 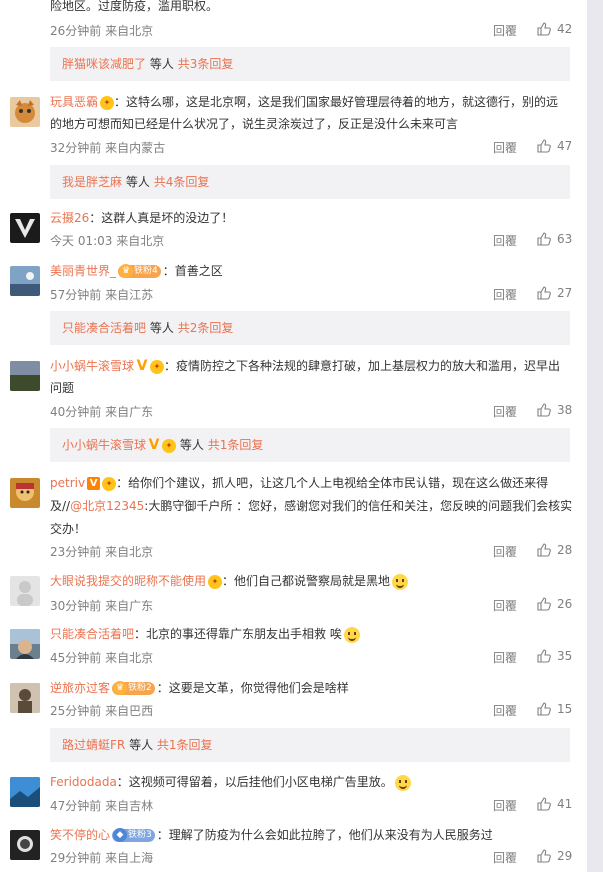 What do you see at coordinates (533, 411) in the screenshot?
I see `comment-actions: 回覆 38` at bounding box center [533, 411].